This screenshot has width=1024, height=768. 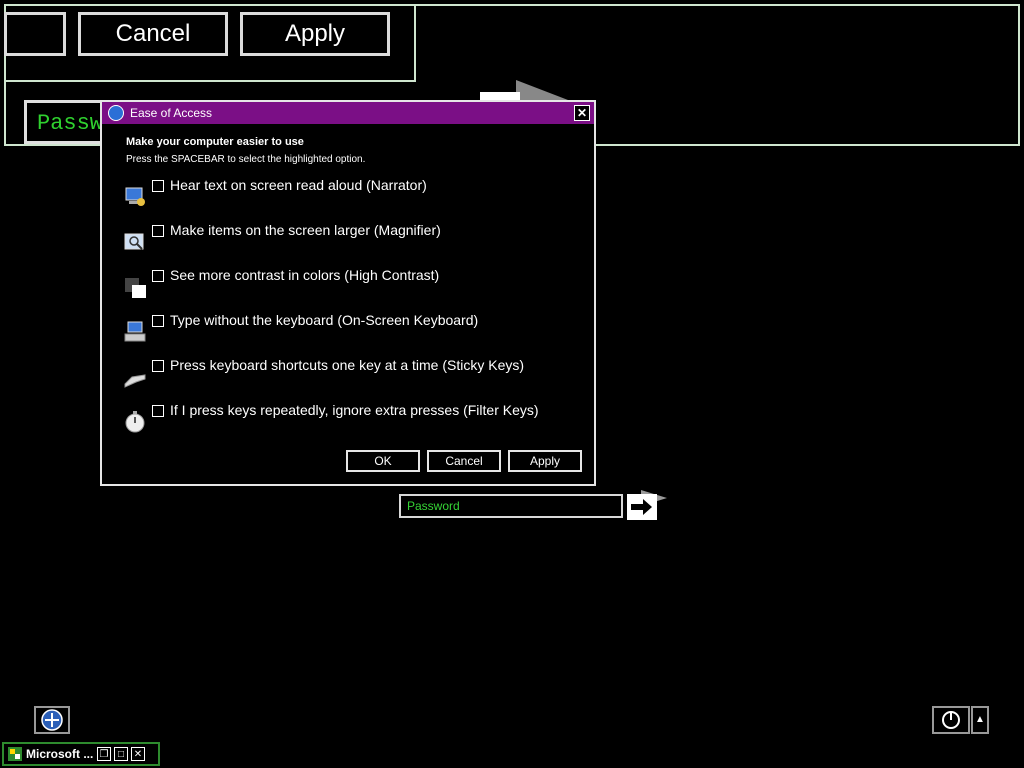 I want to click on apply-button: Apply, so click(x=545, y=461).